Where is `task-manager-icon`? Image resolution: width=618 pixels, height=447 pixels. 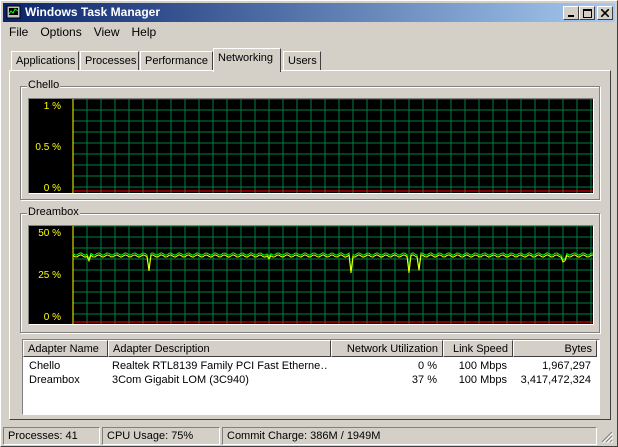
task-manager-icon is located at coordinates (13, 12).